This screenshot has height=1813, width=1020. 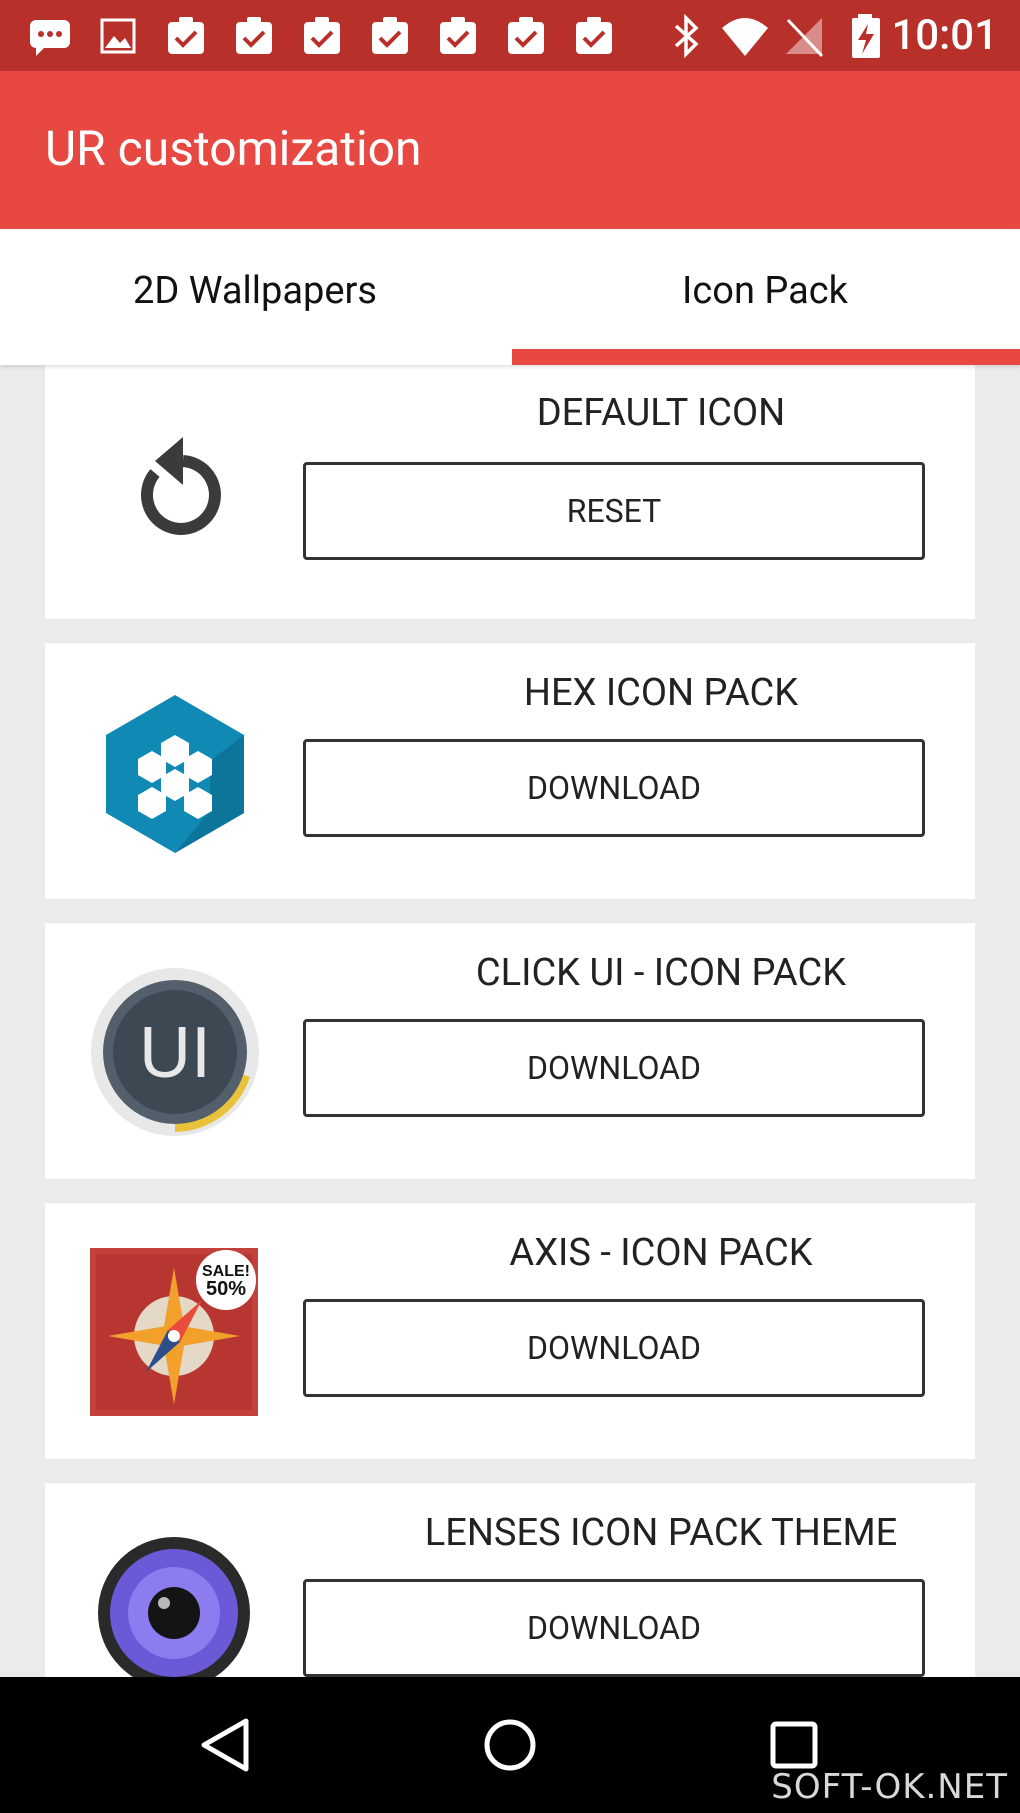 I want to click on tab-icon-pack: Icon Pack, so click(x=765, y=297).